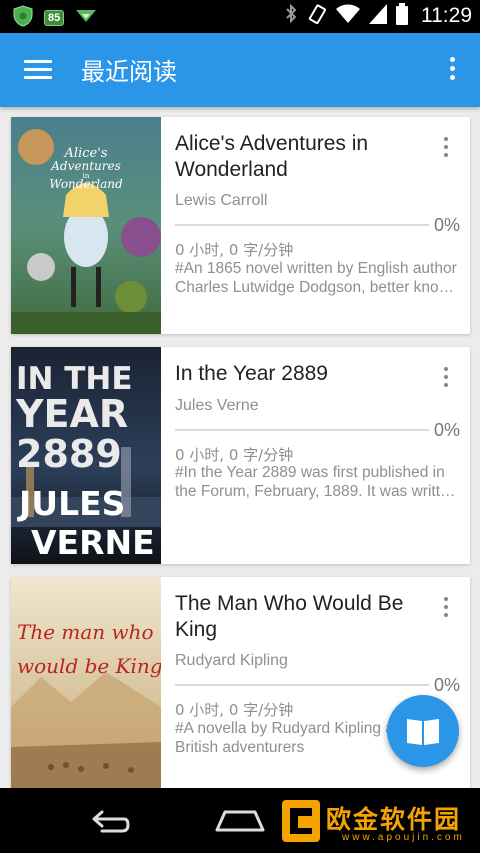 This screenshot has height=853, width=480. I want to click on book-author: Lewis Carroll, so click(221, 200).